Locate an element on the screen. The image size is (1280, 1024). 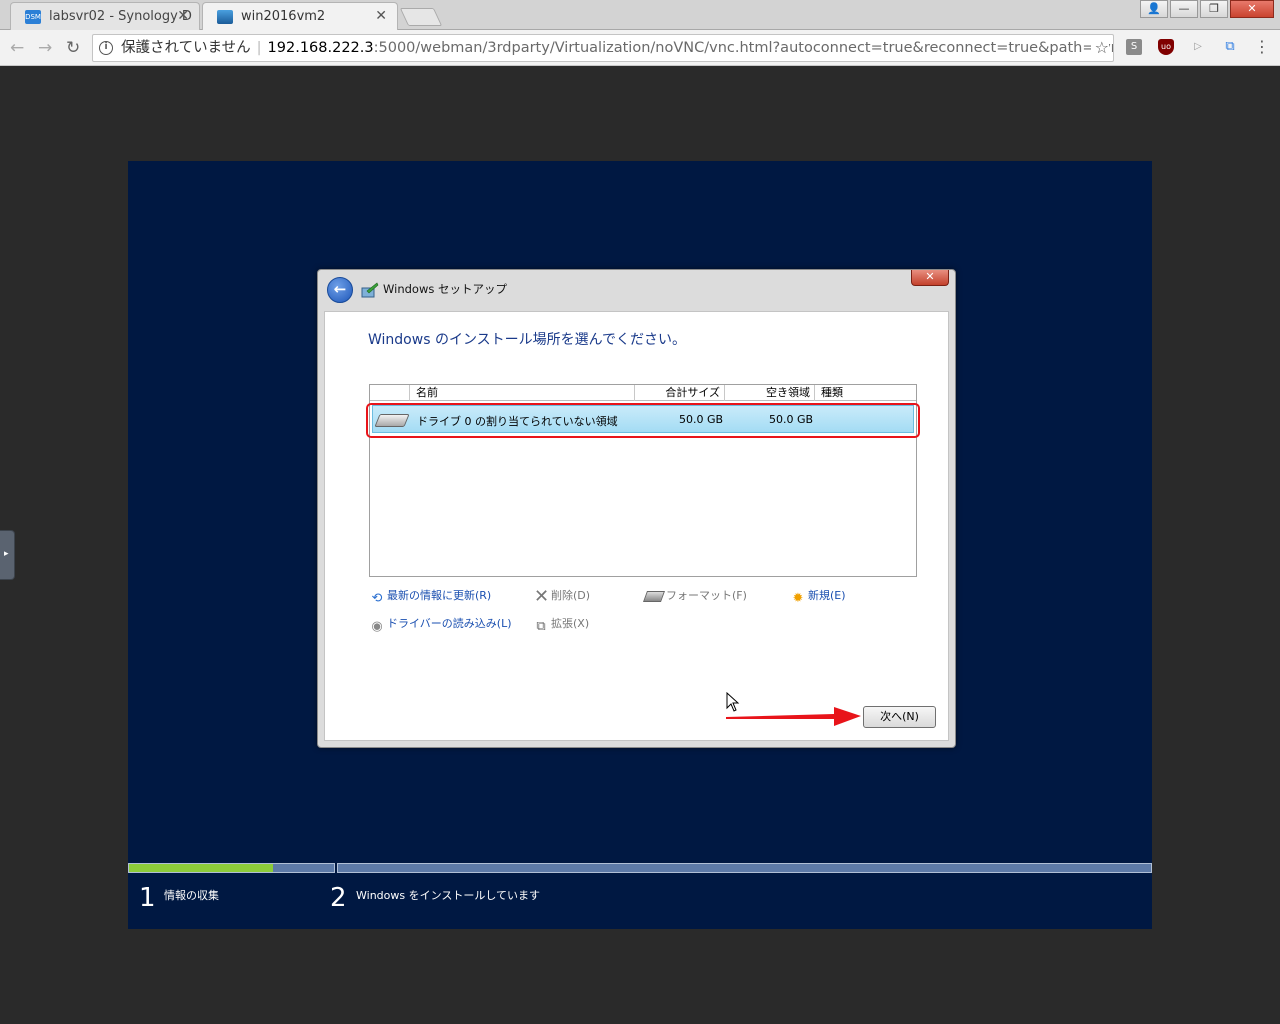
pointer-extension-icon: ▷ is located at coordinates (1198, 47).